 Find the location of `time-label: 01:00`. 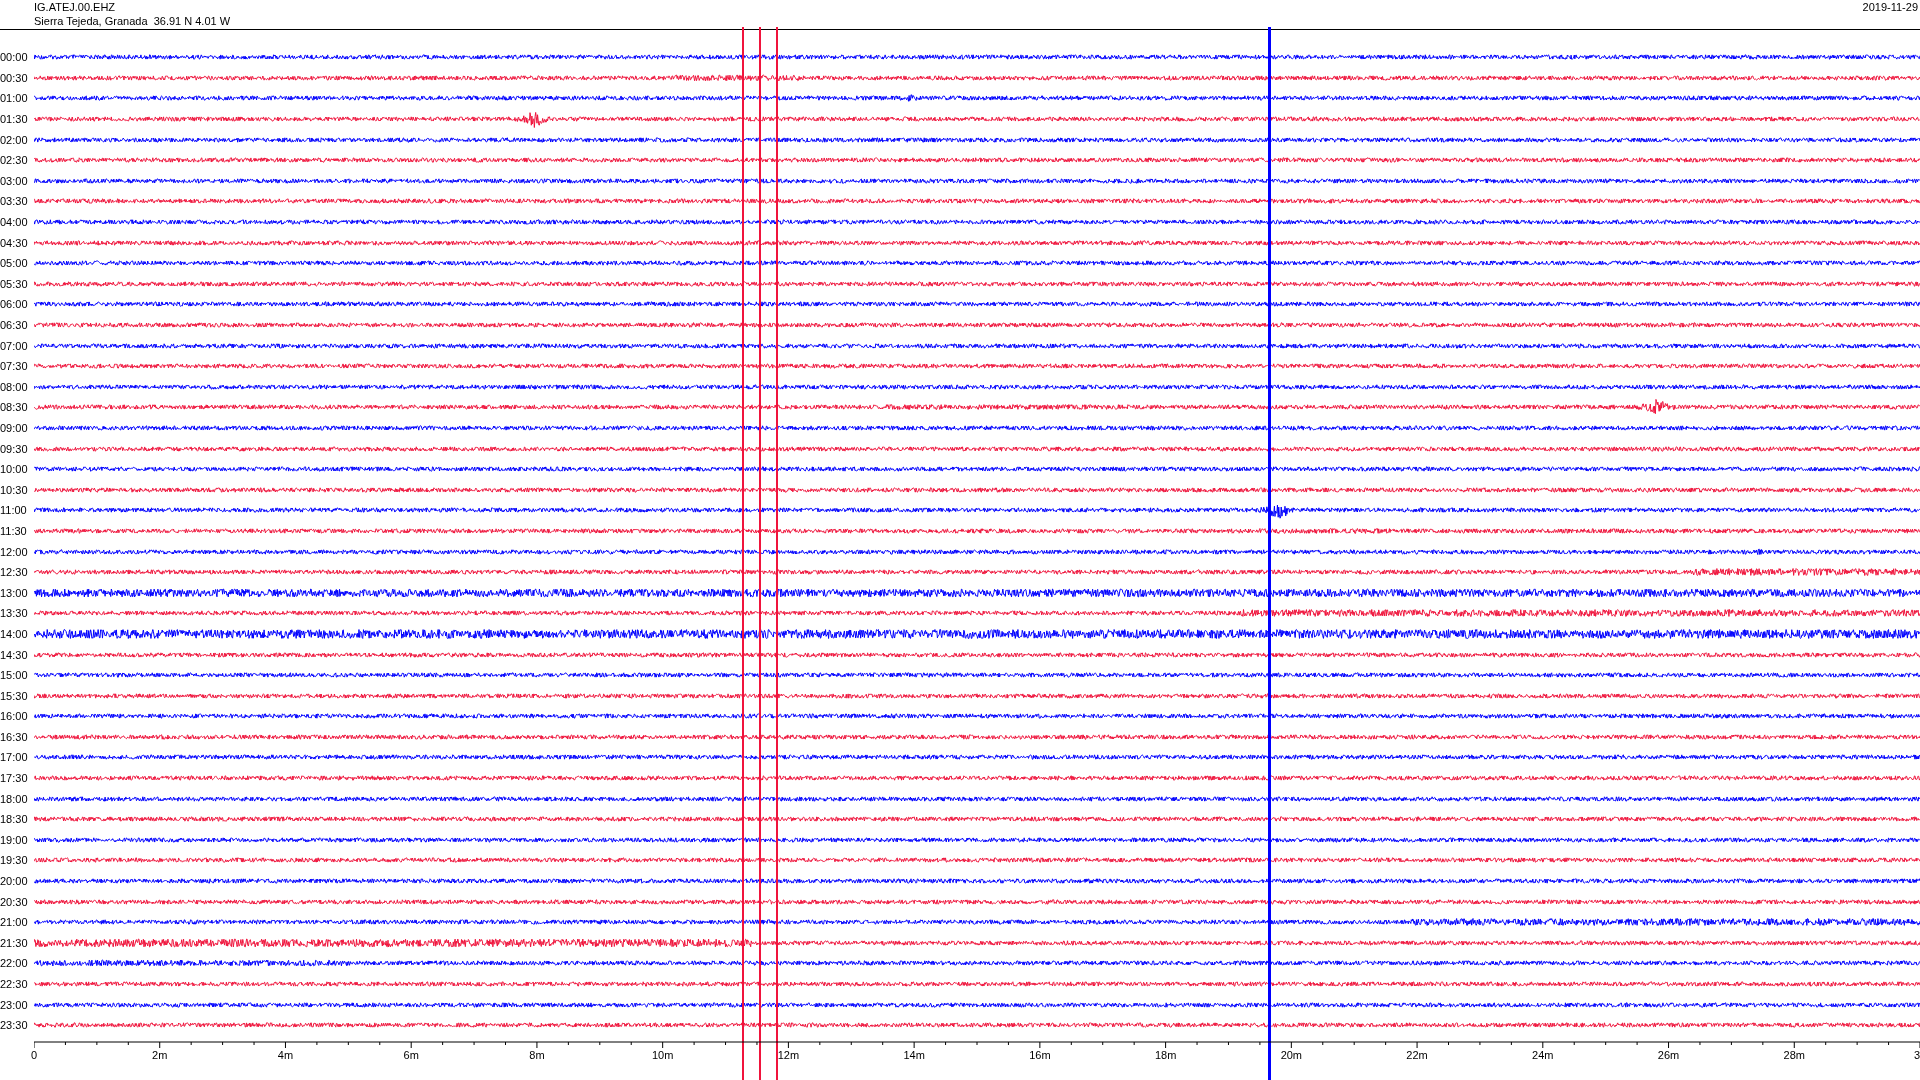

time-label: 01:00 is located at coordinates (14, 98).